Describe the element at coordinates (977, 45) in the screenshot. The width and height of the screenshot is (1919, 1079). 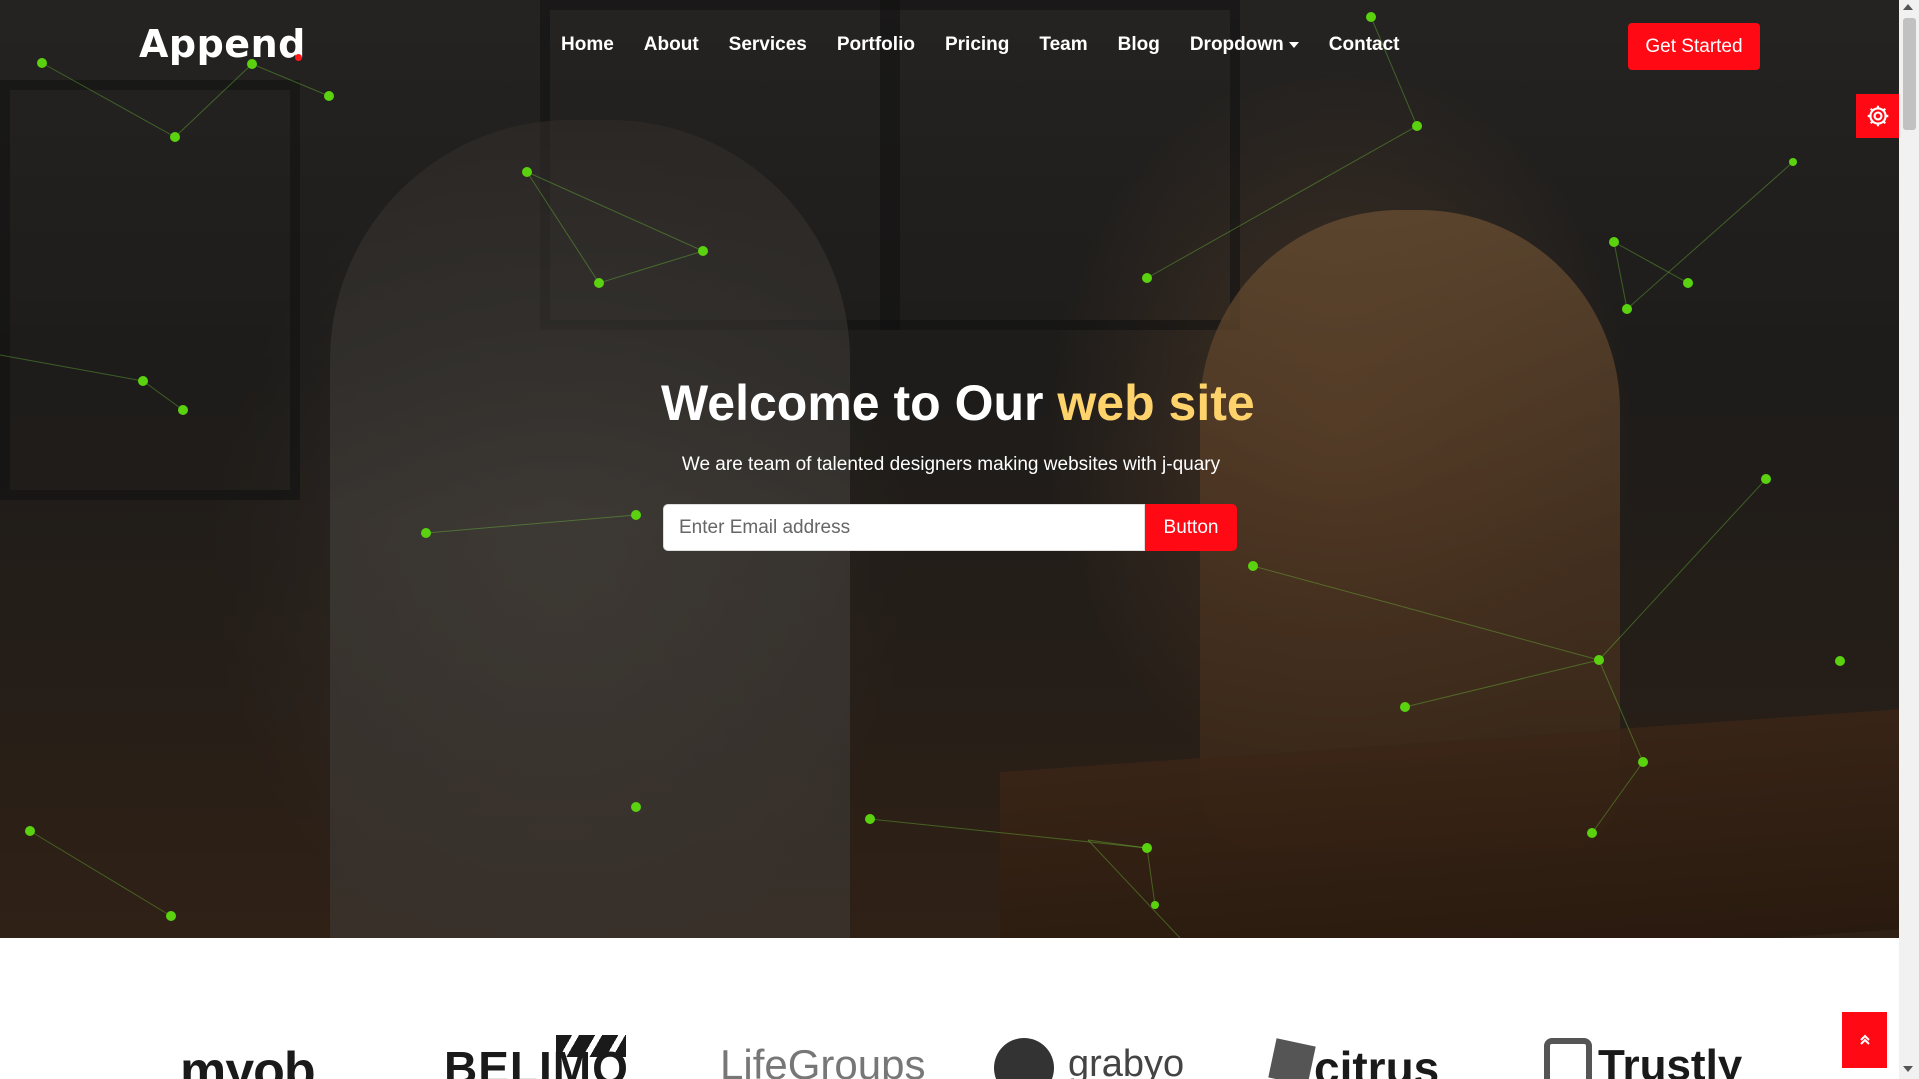
I see `nav-pricing: Pricing` at that location.